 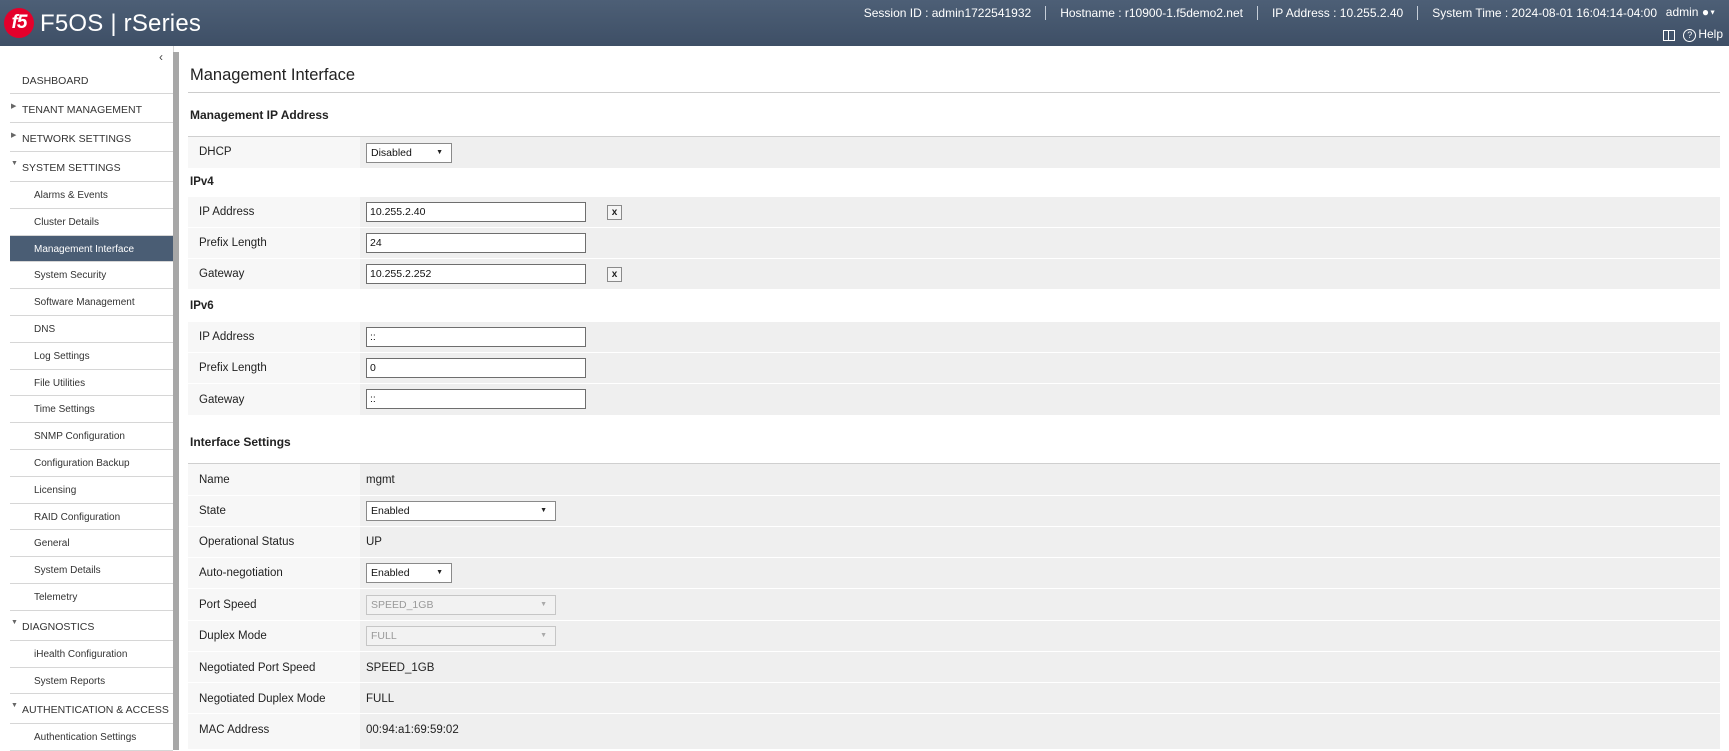 What do you see at coordinates (476, 337) in the screenshot?
I see `ipv6-ip-input: ::` at bounding box center [476, 337].